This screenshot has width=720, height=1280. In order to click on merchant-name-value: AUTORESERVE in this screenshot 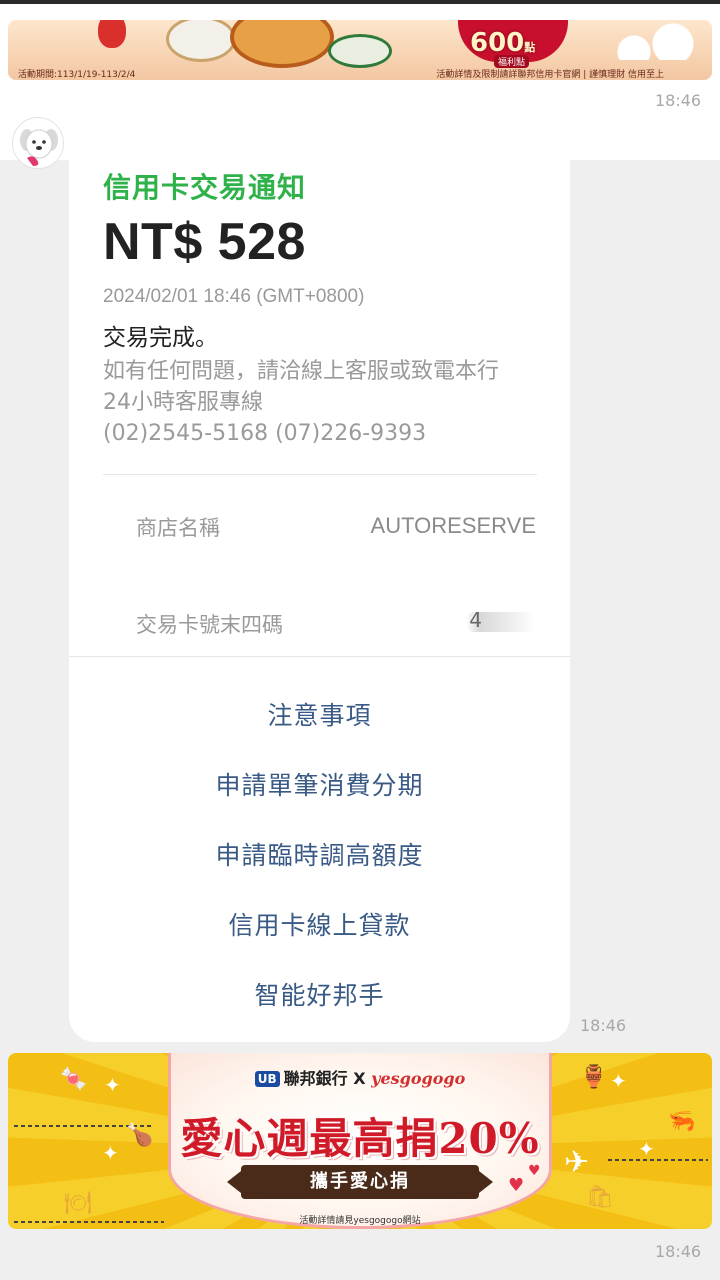, I will do `click(453, 525)`.